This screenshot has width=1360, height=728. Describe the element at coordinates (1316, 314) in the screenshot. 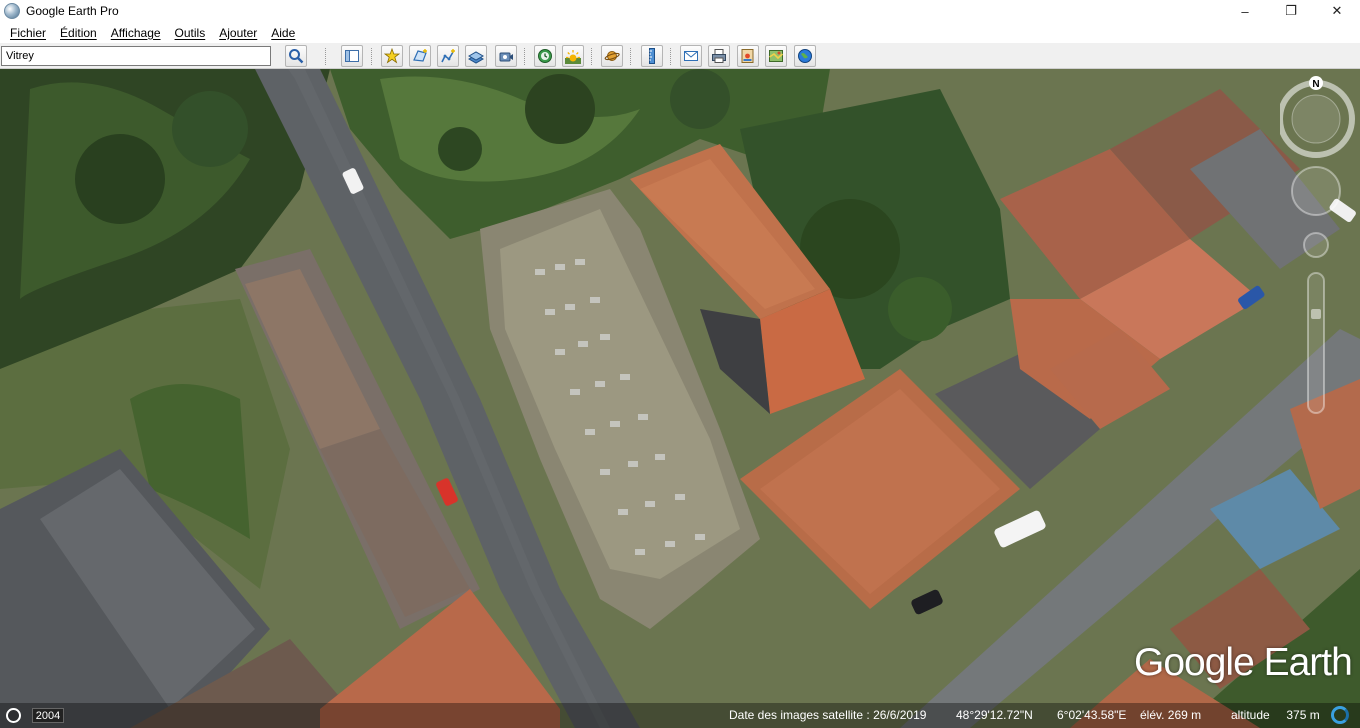

I see `zoom-slider-thumb` at that location.